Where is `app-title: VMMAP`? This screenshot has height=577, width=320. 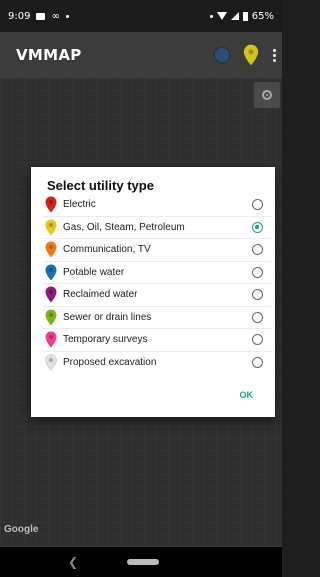
app-title: VMMAP is located at coordinates (49, 55).